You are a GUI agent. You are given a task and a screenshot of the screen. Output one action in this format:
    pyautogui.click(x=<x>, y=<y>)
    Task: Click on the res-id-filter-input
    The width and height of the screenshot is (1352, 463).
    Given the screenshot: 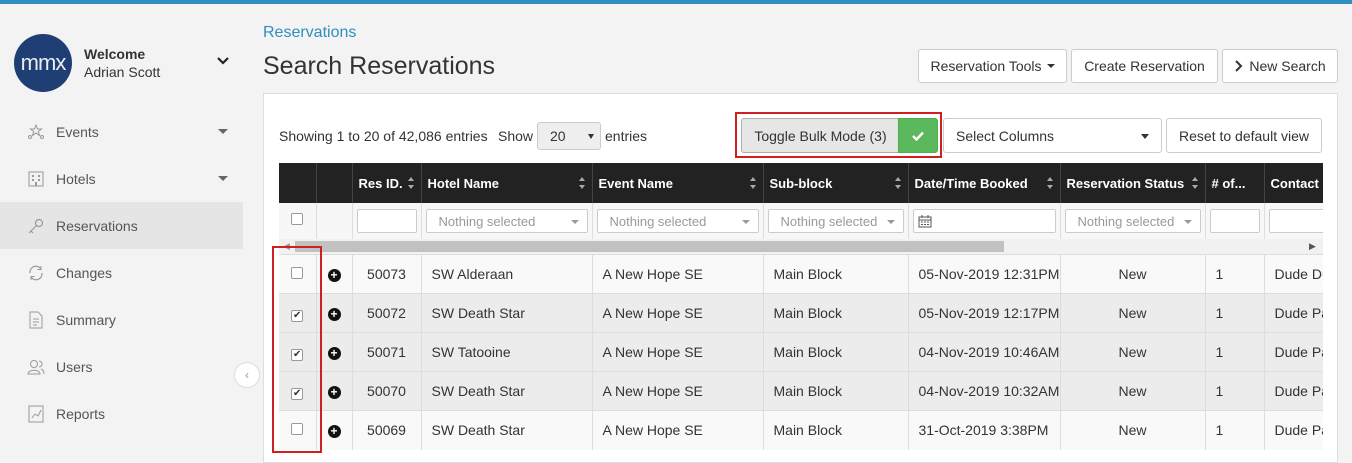 What is the action you would take?
    pyautogui.click(x=386, y=221)
    